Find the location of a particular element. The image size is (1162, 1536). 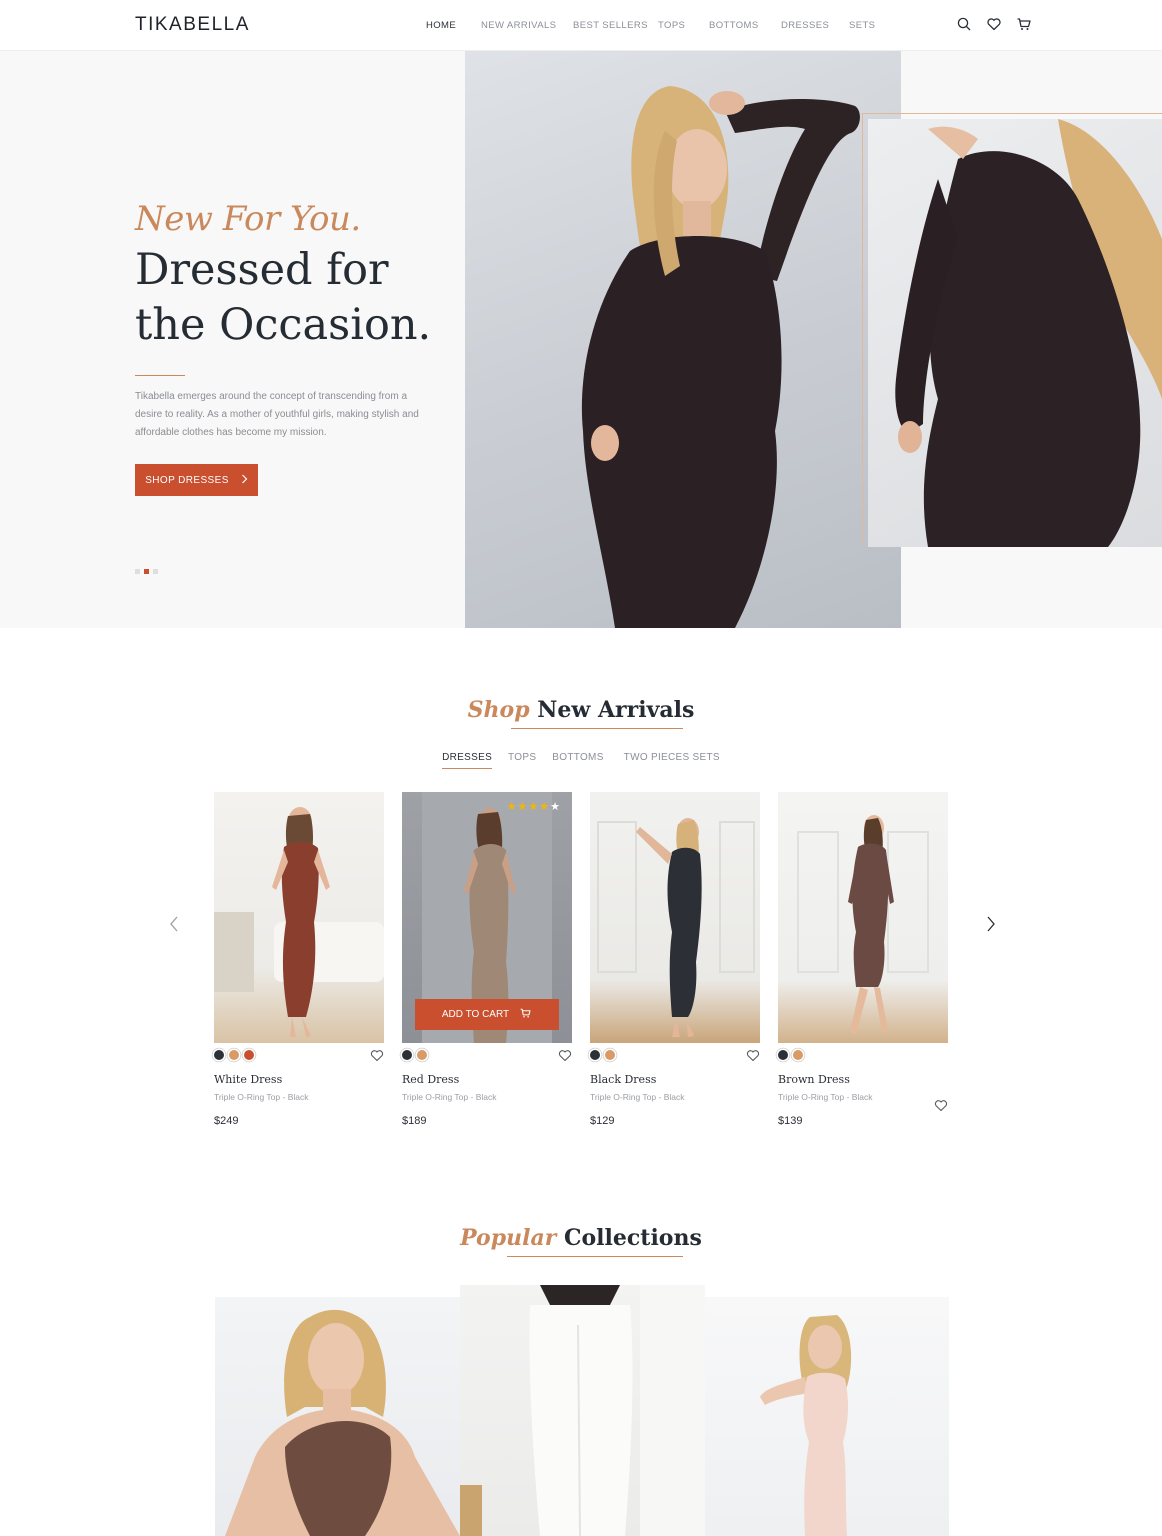

shop-dresses-label: SHOP DRESSES is located at coordinates (187, 480).